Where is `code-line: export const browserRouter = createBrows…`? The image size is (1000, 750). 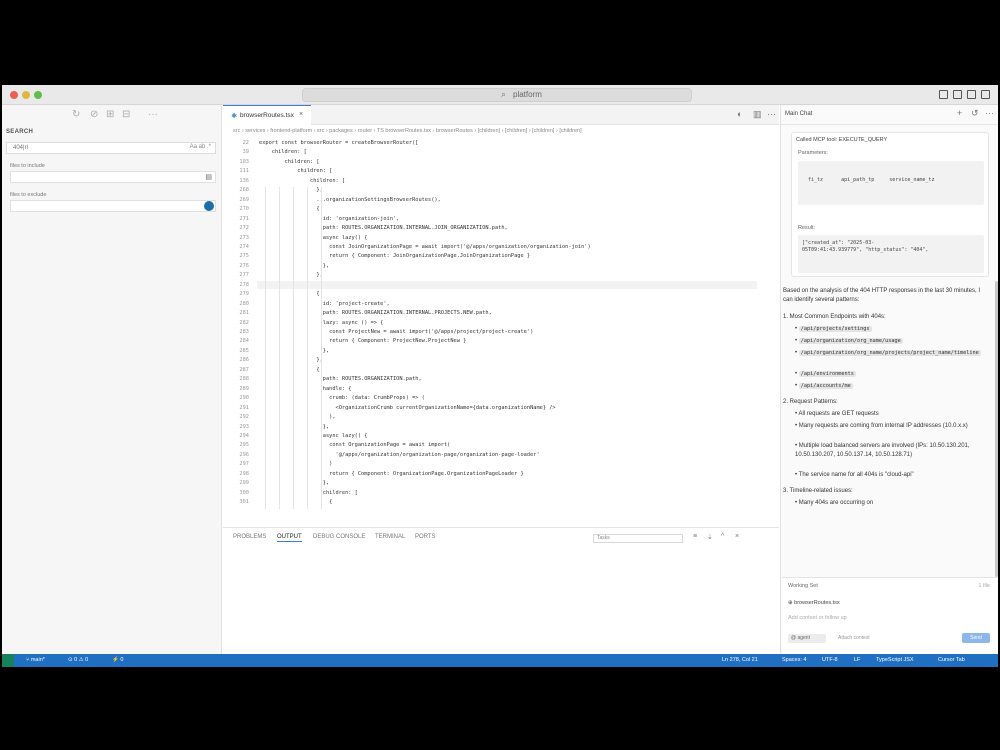
code-line: export const browserRouter = createBrows… is located at coordinates (338, 143).